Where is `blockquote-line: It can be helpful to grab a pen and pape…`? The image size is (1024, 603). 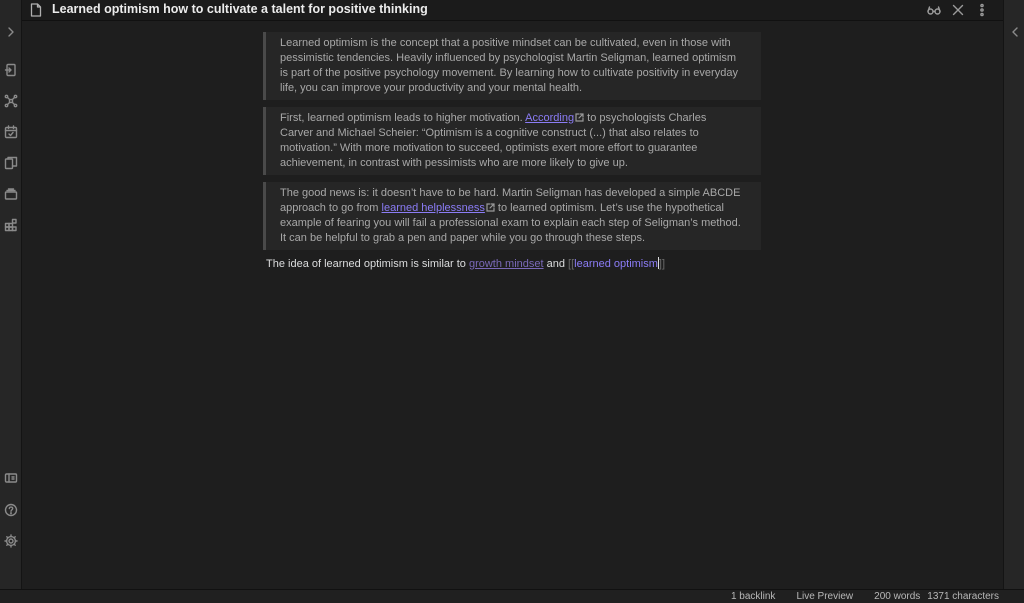 blockquote-line: It can be helpful to grab a pen and pape… is located at coordinates (463, 238).